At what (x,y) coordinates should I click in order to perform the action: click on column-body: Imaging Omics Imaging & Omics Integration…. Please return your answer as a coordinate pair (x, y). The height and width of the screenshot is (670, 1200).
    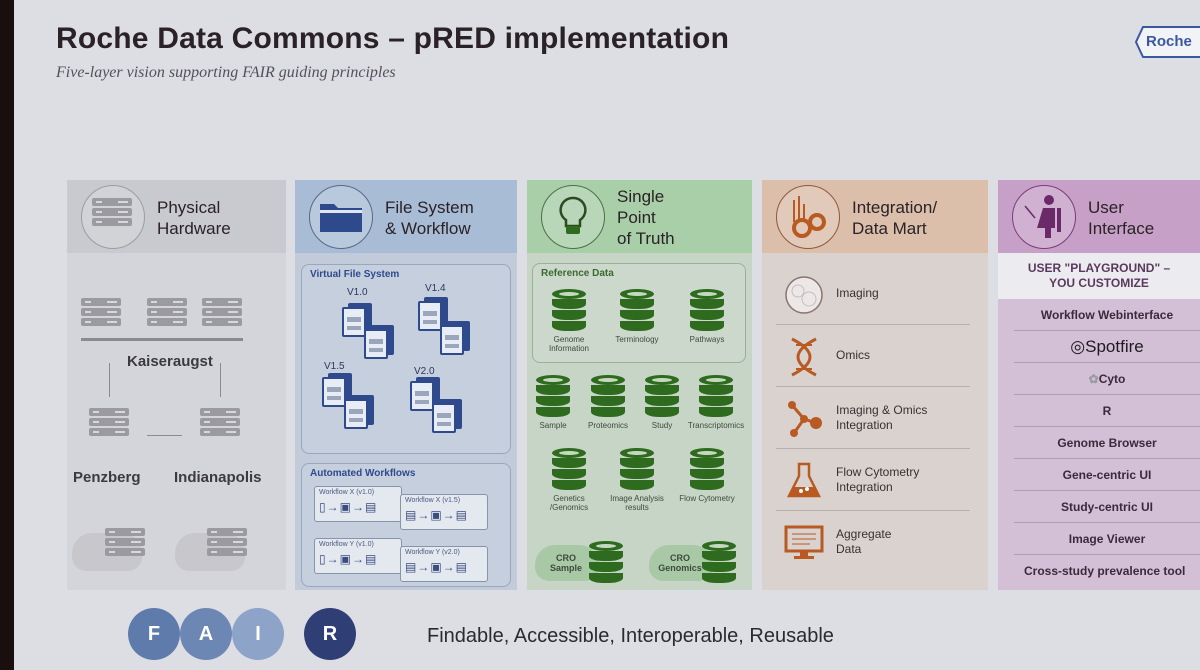
    Looking at the image, I should click on (875, 421).